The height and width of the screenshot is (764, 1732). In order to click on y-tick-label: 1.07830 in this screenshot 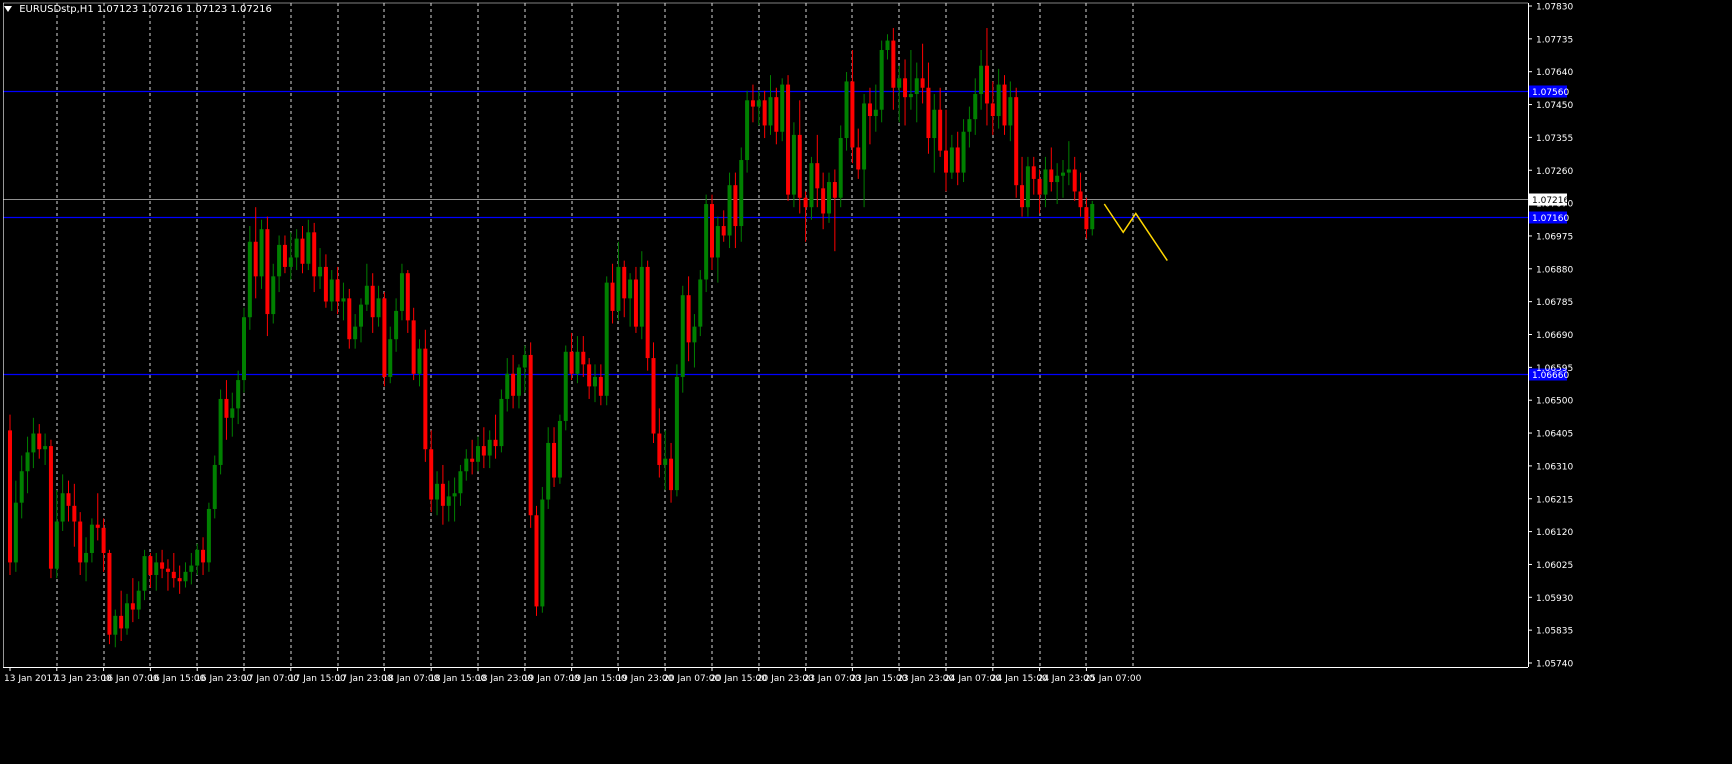, I will do `click(1554, 8)`.